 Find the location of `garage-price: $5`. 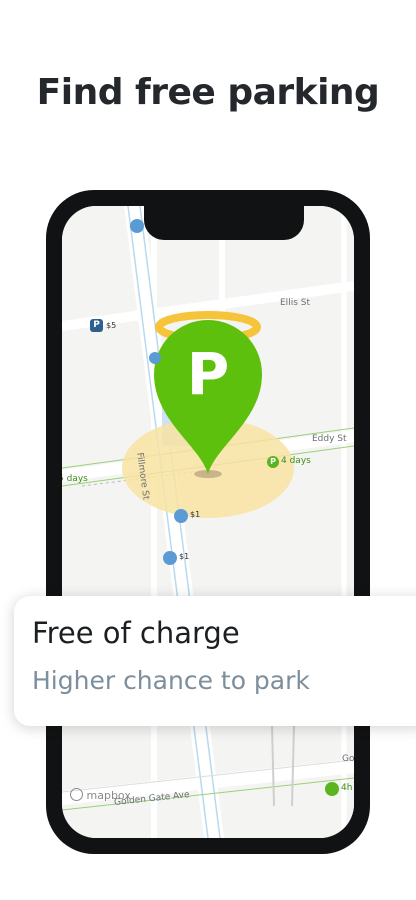

garage-price: $5 is located at coordinates (111, 325).